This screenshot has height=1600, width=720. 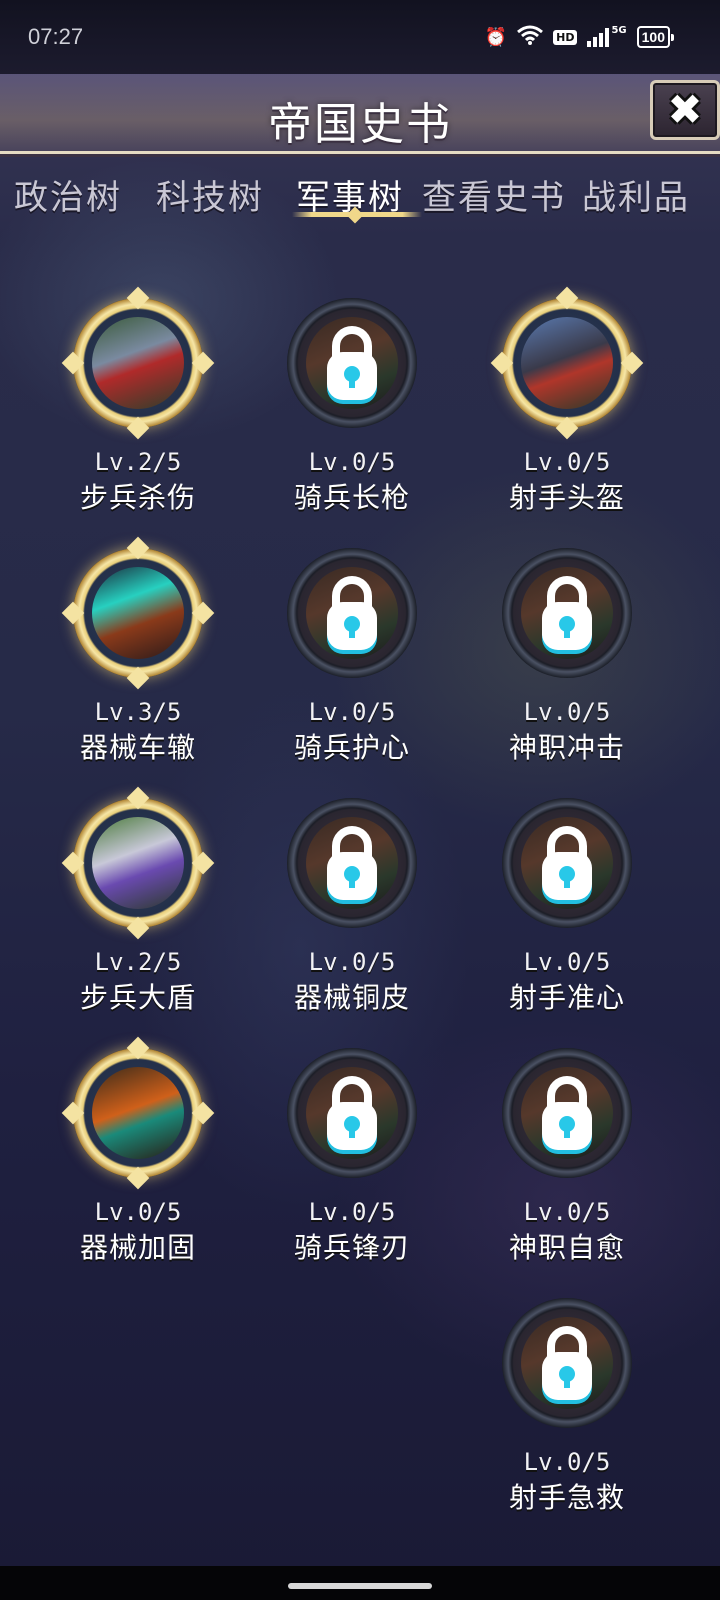 I want to click on skill-name: 神职自愈, so click(x=566, y=1247).